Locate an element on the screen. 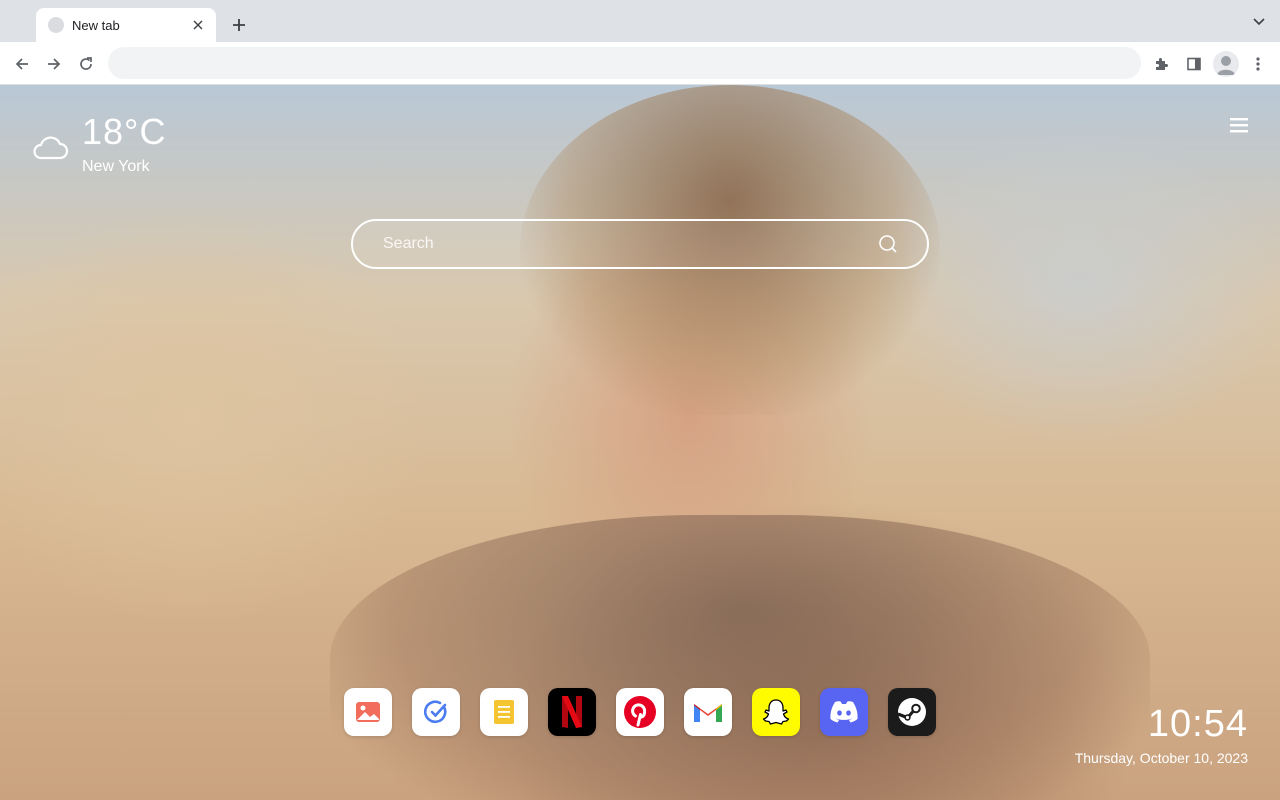 The width and height of the screenshot is (1280, 800). back-button is located at coordinates (22, 64).